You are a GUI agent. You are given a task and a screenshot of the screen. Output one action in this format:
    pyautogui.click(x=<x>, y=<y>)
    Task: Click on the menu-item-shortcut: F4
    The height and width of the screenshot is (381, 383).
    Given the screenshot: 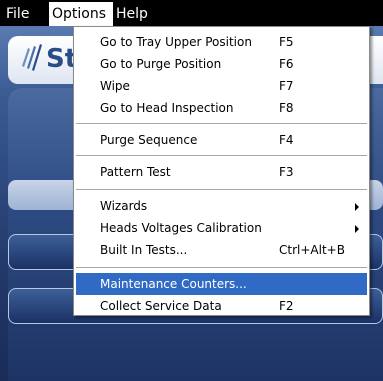 What is the action you would take?
    pyautogui.click(x=286, y=140)
    